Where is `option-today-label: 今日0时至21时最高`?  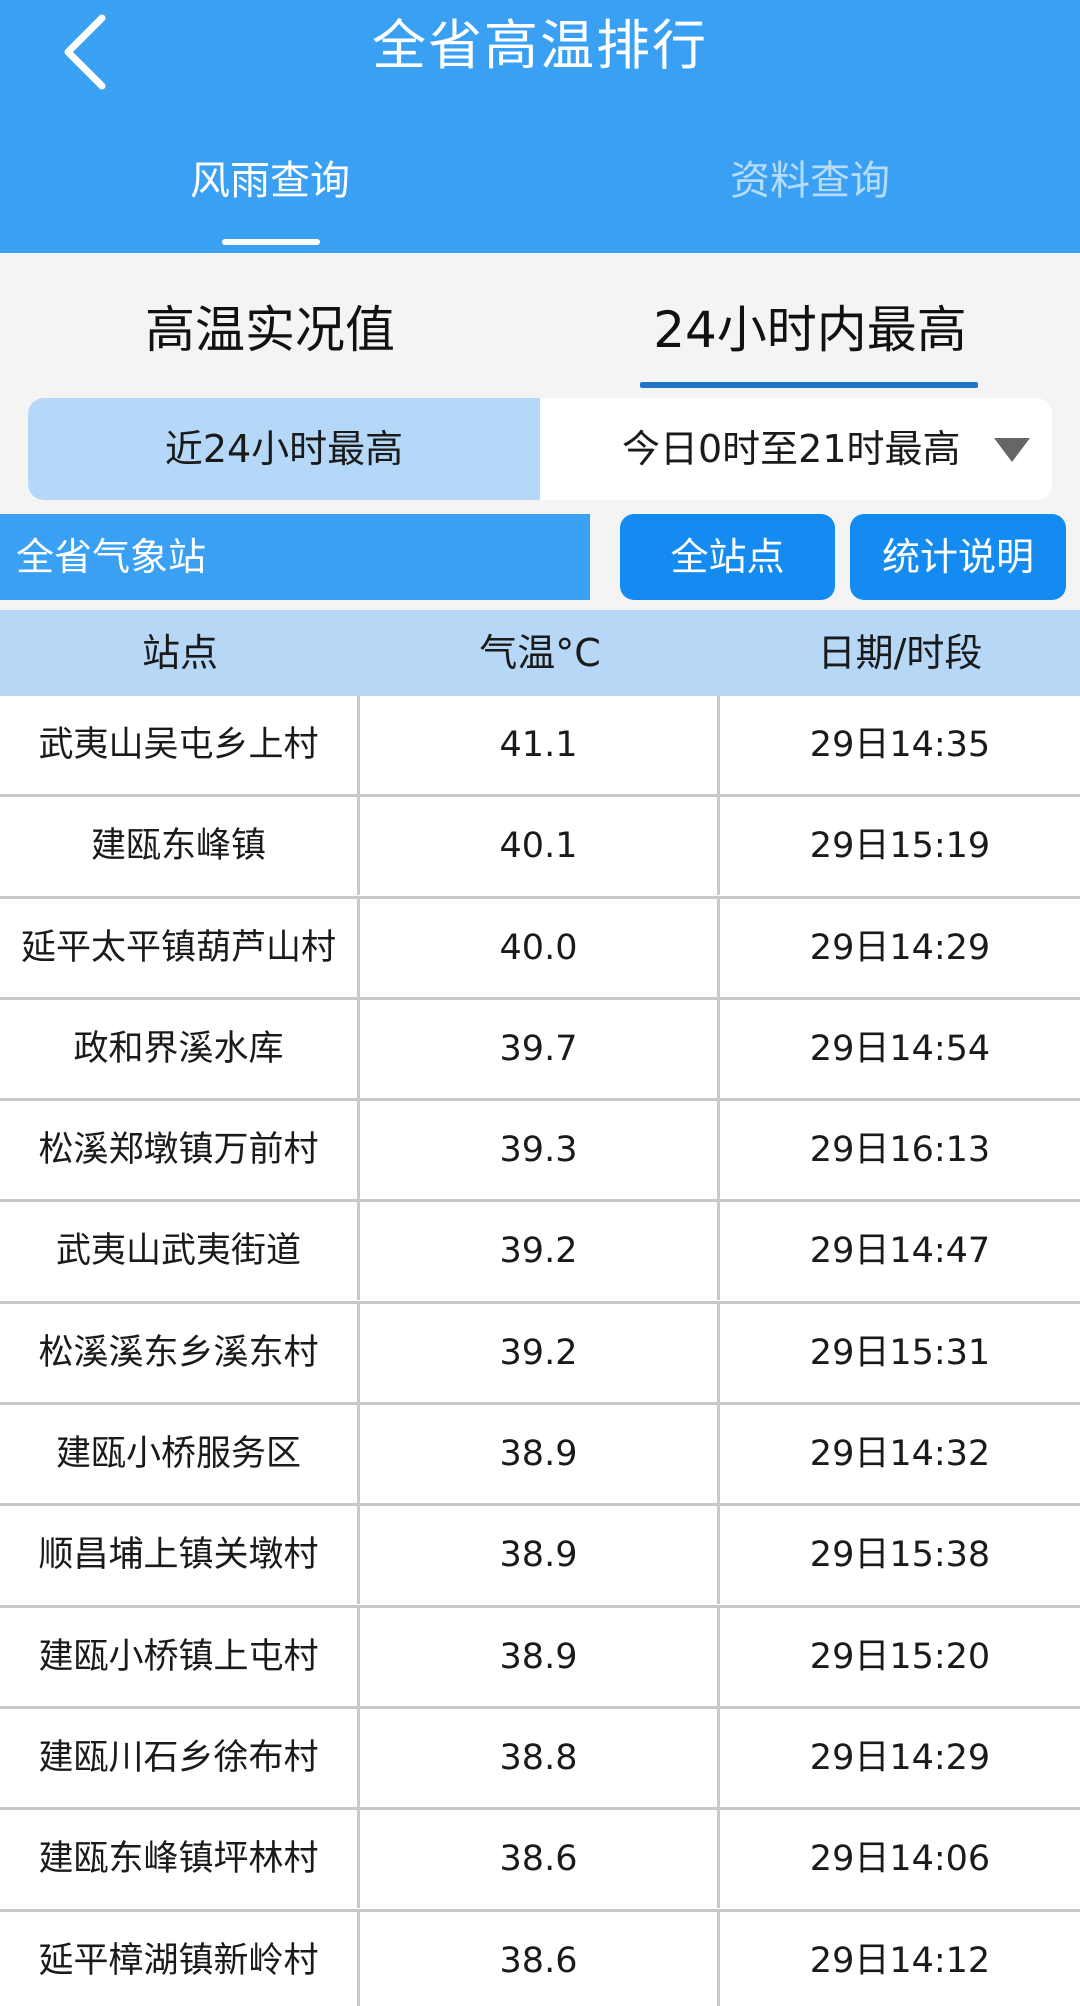 option-today-label: 今日0时至21时最高 is located at coordinates (791, 449).